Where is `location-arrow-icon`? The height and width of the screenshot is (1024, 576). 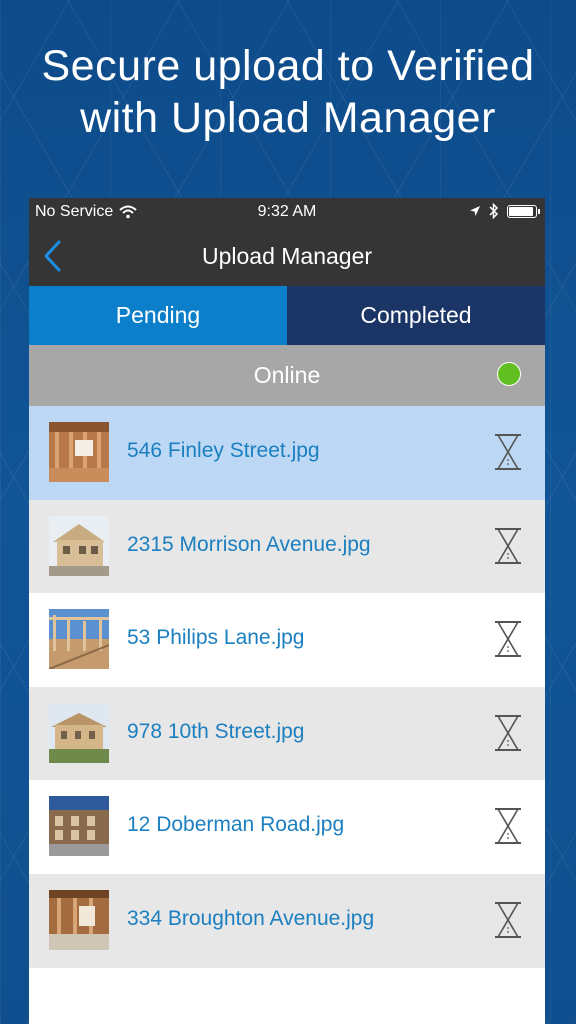 location-arrow-icon is located at coordinates (475, 211).